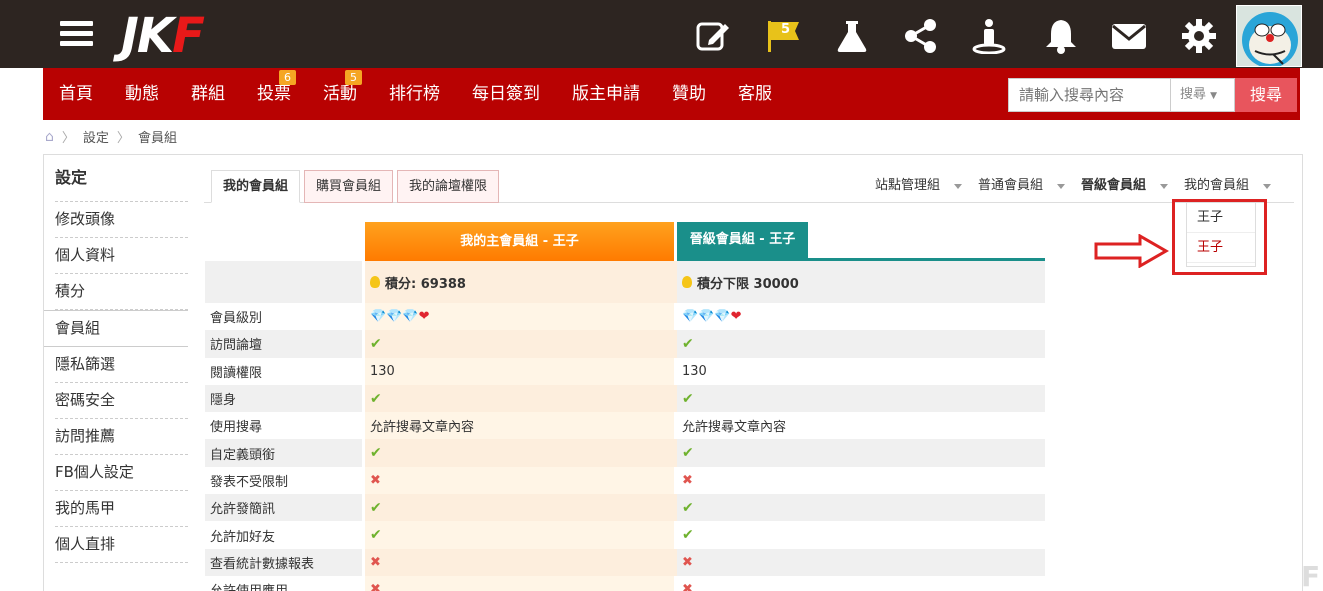 Image resolution: width=1323 pixels, height=591 pixels. I want to click on sidebar-item-password: 密碼安全, so click(121, 401).